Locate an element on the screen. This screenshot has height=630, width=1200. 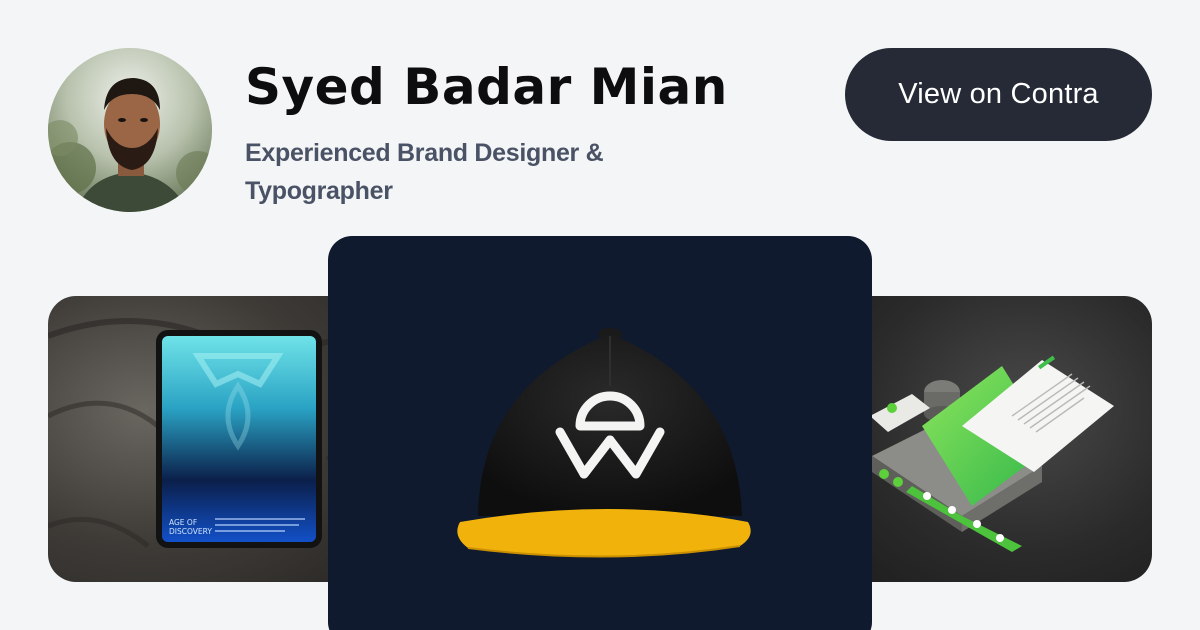
tablet-mockup-image is located at coordinates (208, 433).